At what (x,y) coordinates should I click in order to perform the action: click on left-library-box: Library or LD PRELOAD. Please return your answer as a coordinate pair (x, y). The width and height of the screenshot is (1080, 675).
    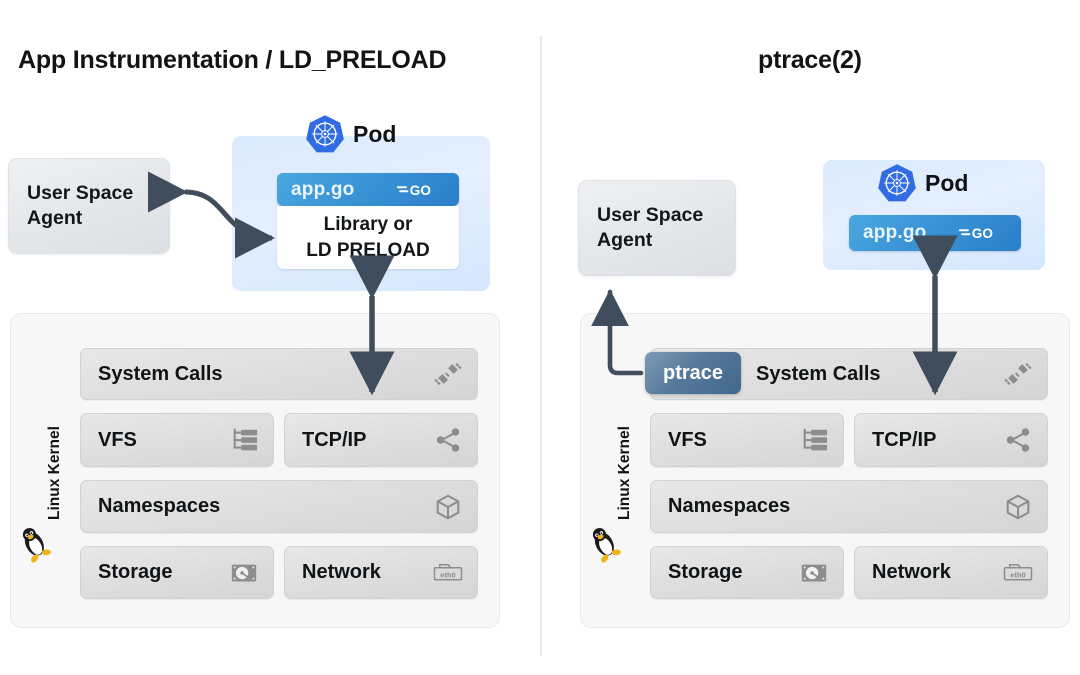
    Looking at the image, I should click on (368, 237).